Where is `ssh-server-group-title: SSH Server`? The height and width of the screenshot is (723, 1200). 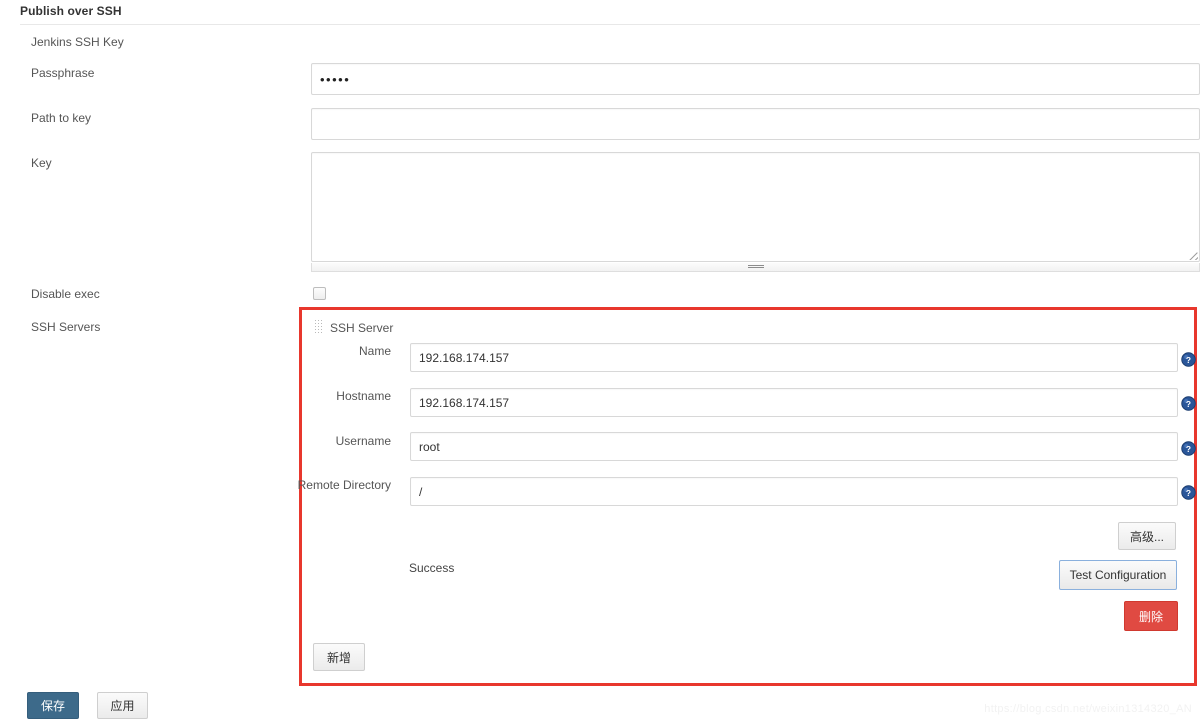
ssh-server-group-title: SSH Server is located at coordinates (362, 328).